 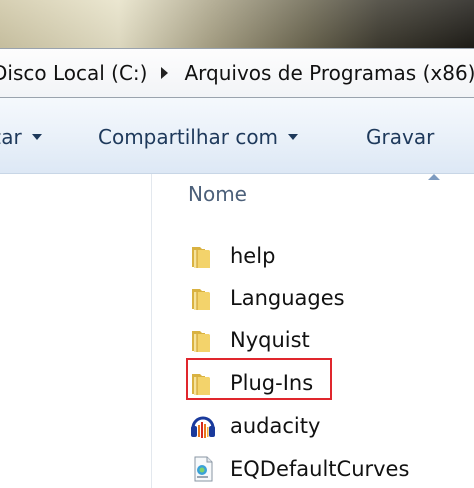 I want to click on burn-label: Gravar, so click(x=400, y=137).